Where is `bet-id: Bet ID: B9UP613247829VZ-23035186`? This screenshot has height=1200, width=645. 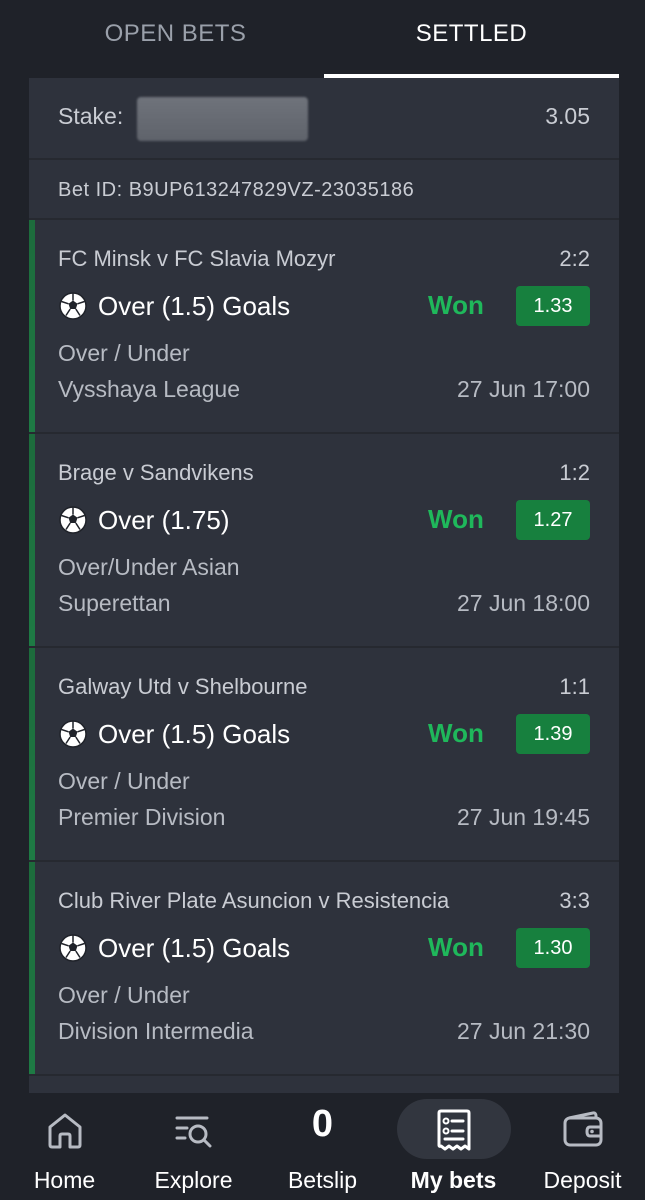 bet-id: Bet ID: B9UP613247829VZ-23035186 is located at coordinates (236, 190).